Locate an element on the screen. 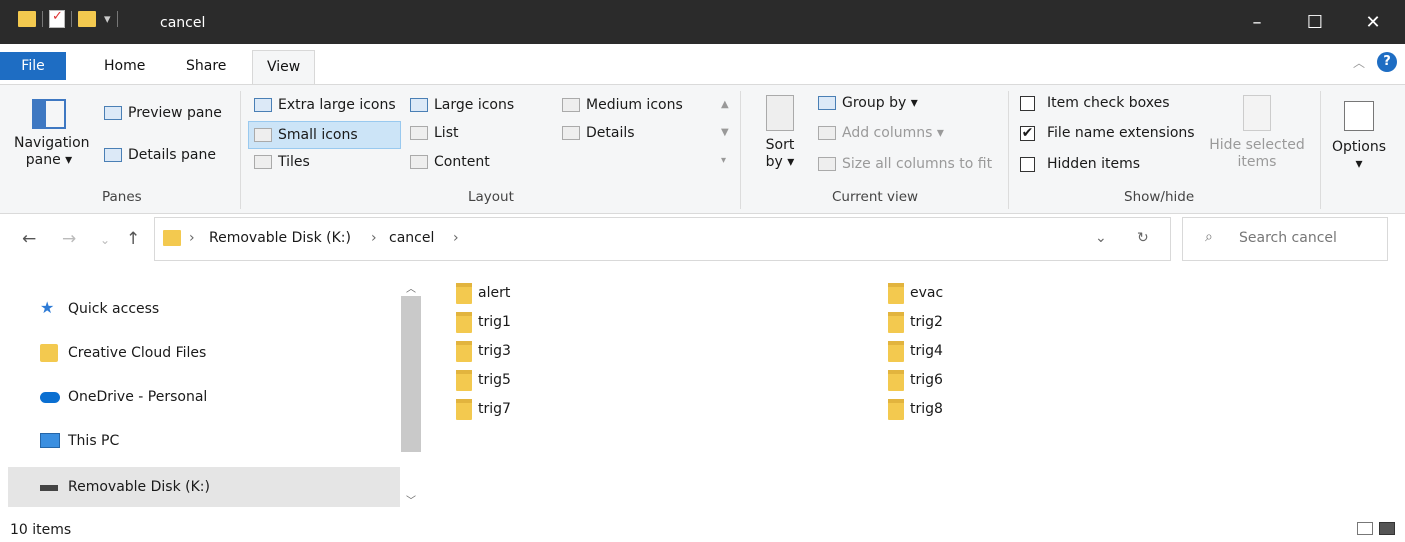 The width and height of the screenshot is (1405, 542). nav-item-creative-cloud: Creative Cloud Files is located at coordinates (204, 353).